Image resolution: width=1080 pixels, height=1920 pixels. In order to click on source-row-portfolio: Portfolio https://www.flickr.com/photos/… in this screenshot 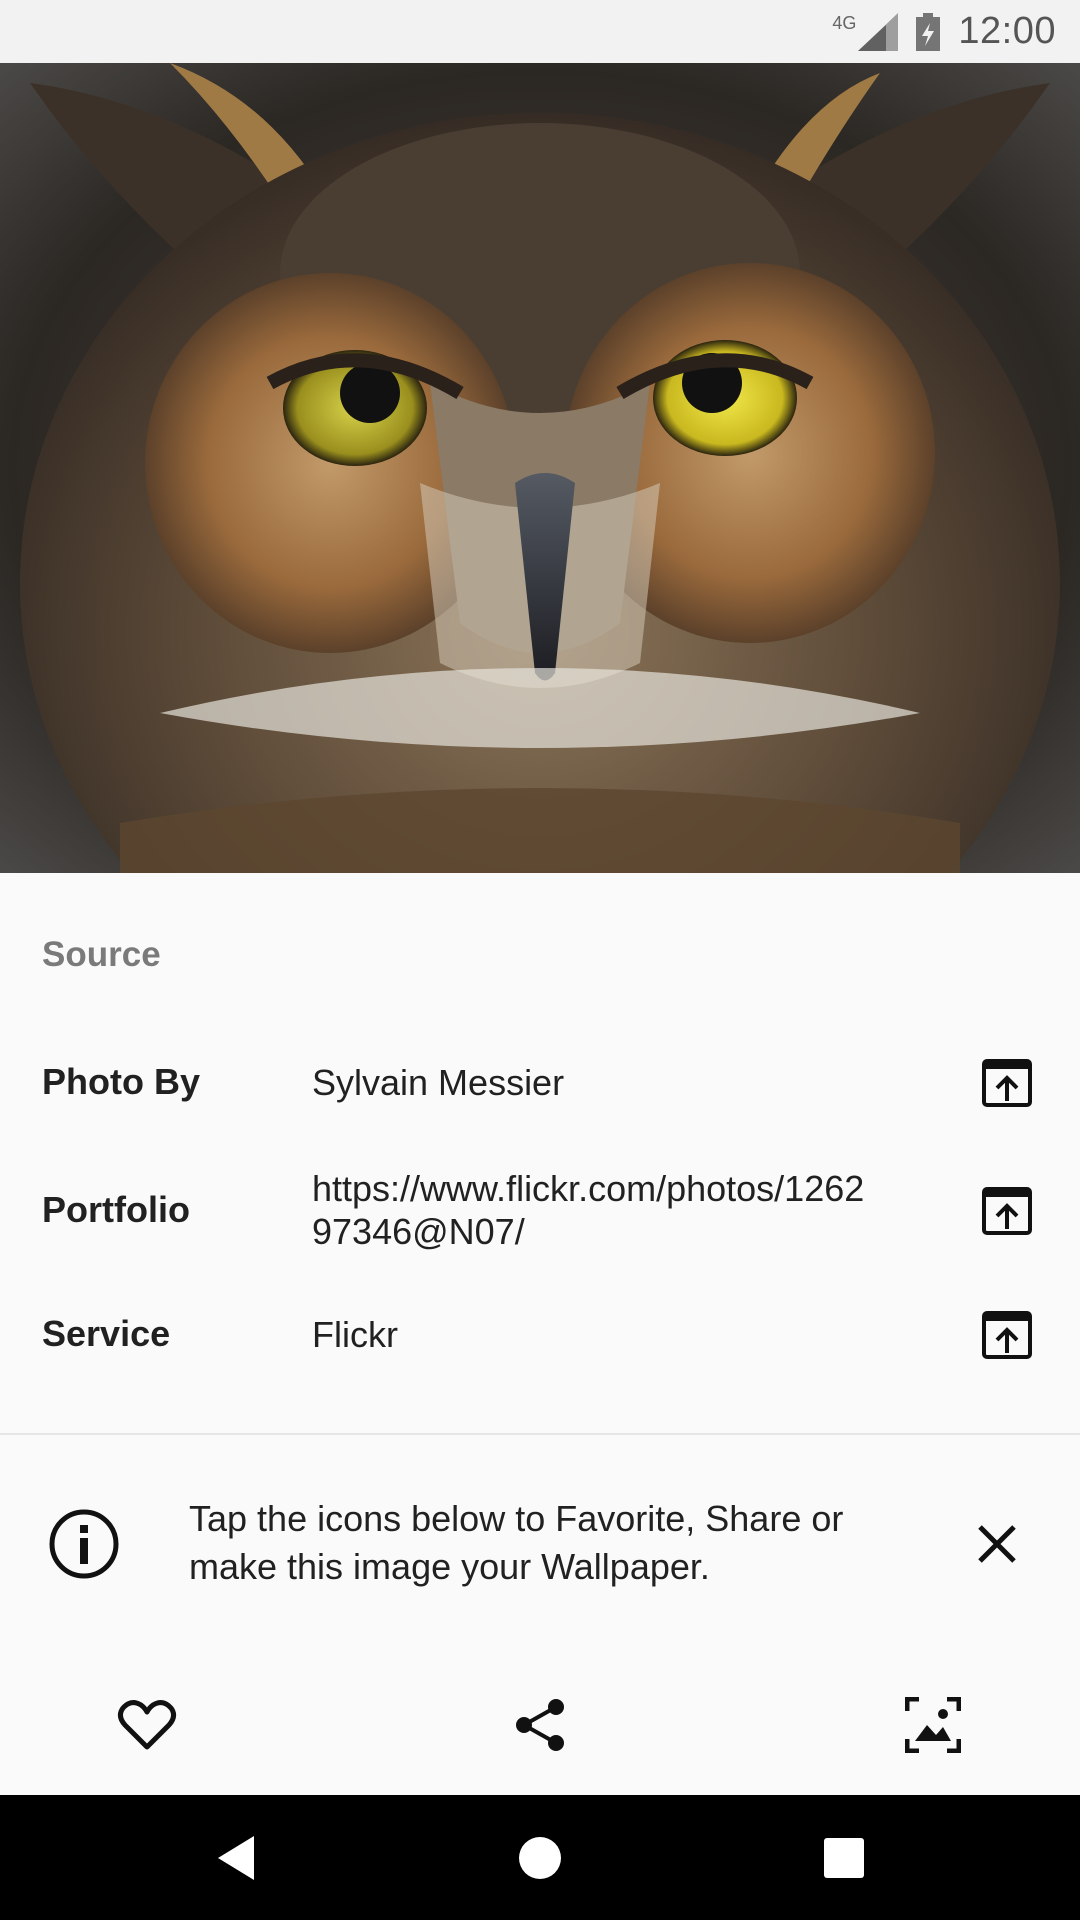, I will do `click(540, 1210)`.